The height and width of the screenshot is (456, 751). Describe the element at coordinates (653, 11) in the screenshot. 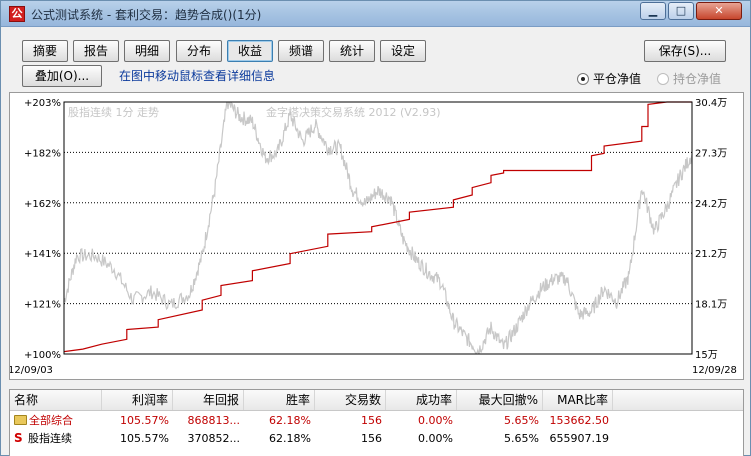

I see `minimize-button: ▁` at that location.